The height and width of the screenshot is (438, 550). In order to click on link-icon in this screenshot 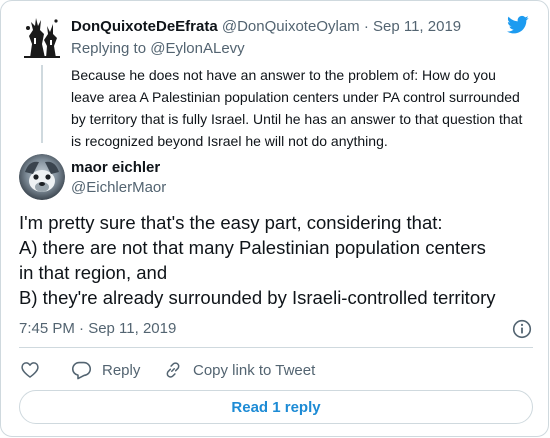, I will do `click(173, 370)`.